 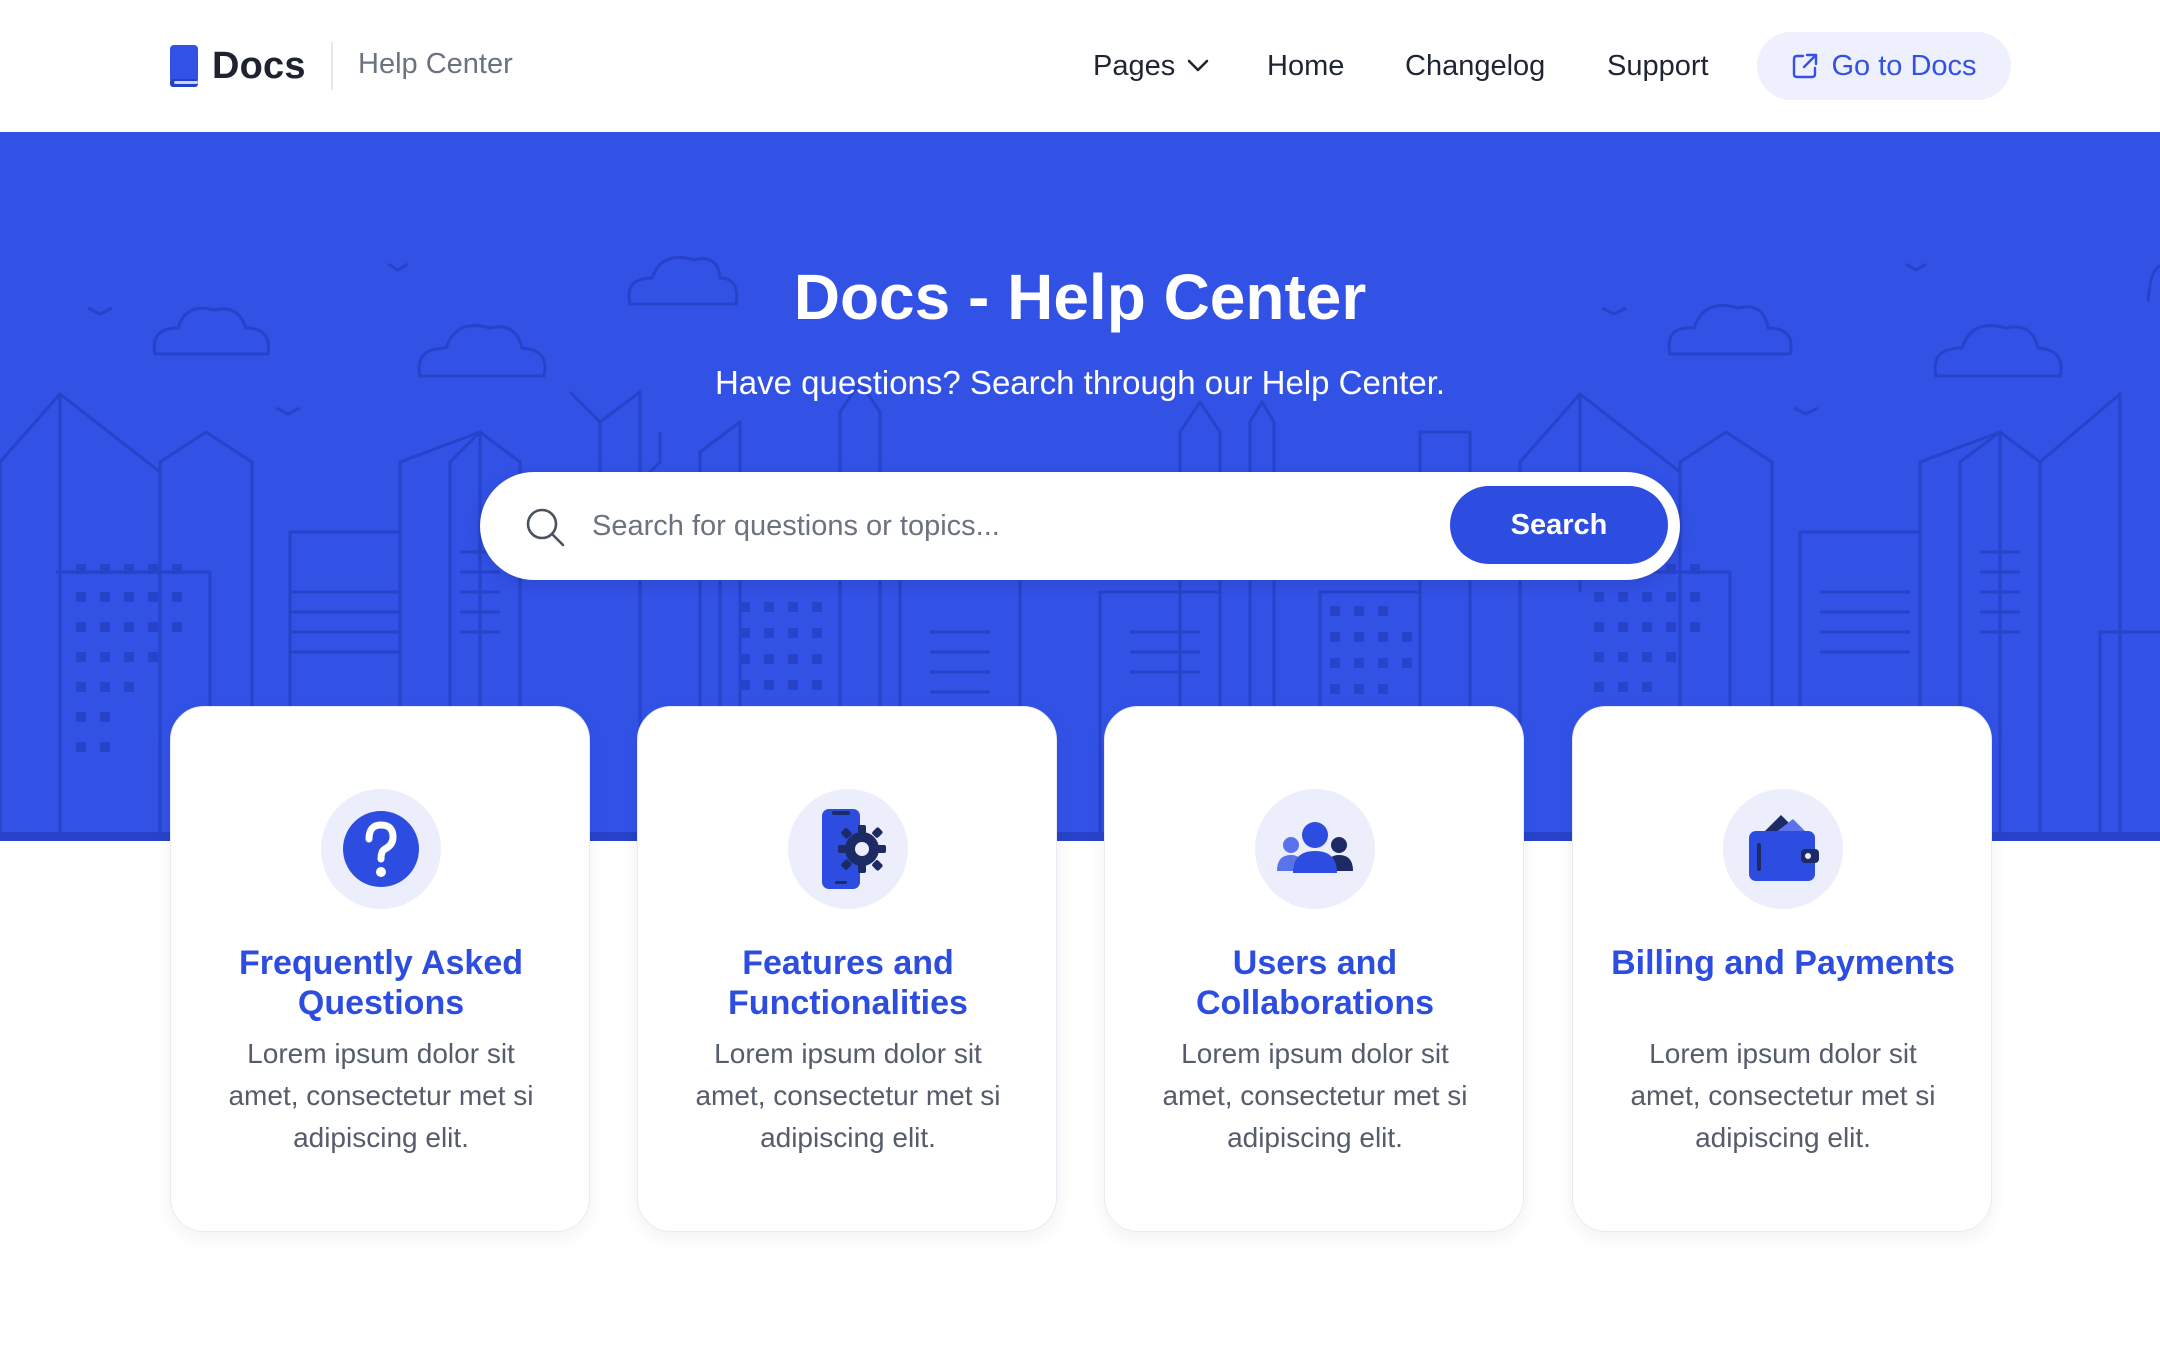 What do you see at coordinates (1805, 66) in the screenshot?
I see `external-link-icon` at bounding box center [1805, 66].